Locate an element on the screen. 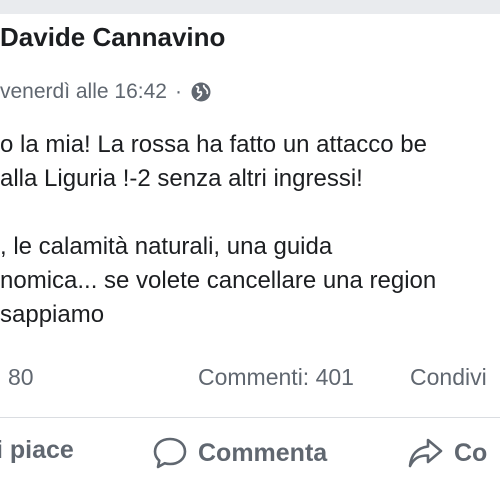 Image resolution: width=500 pixels, height=500 pixels. like-button: i piace is located at coordinates (37, 450).